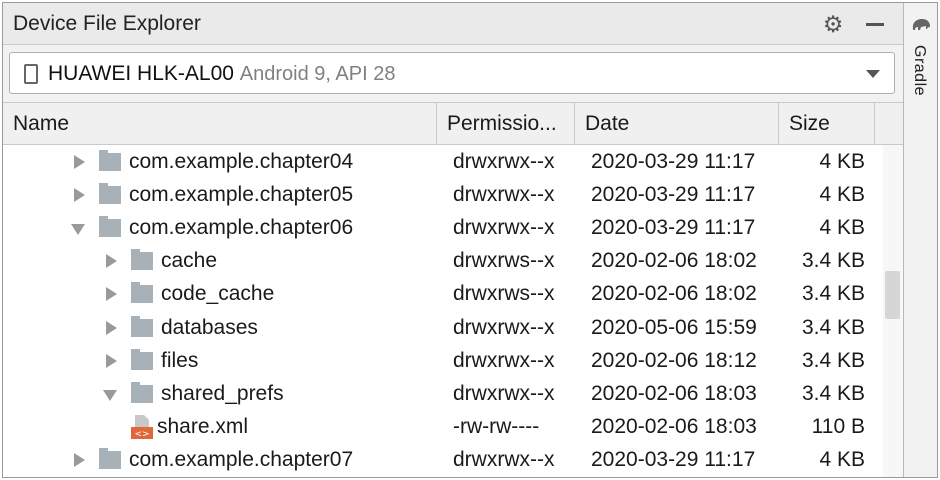 This screenshot has height=480, width=940. I want to click on file-name: files, so click(180, 360).